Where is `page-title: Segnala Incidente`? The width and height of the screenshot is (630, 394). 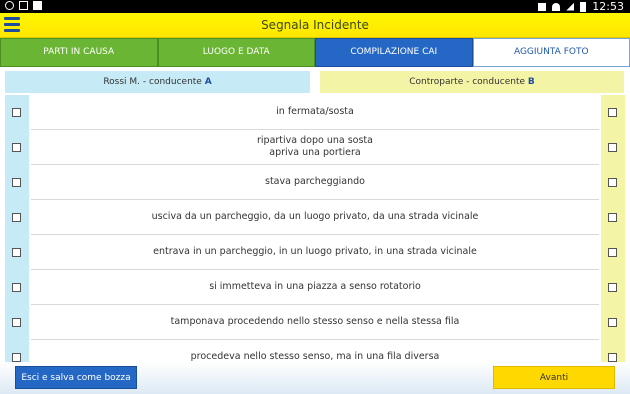
page-title: Segnala Incidente is located at coordinates (315, 25).